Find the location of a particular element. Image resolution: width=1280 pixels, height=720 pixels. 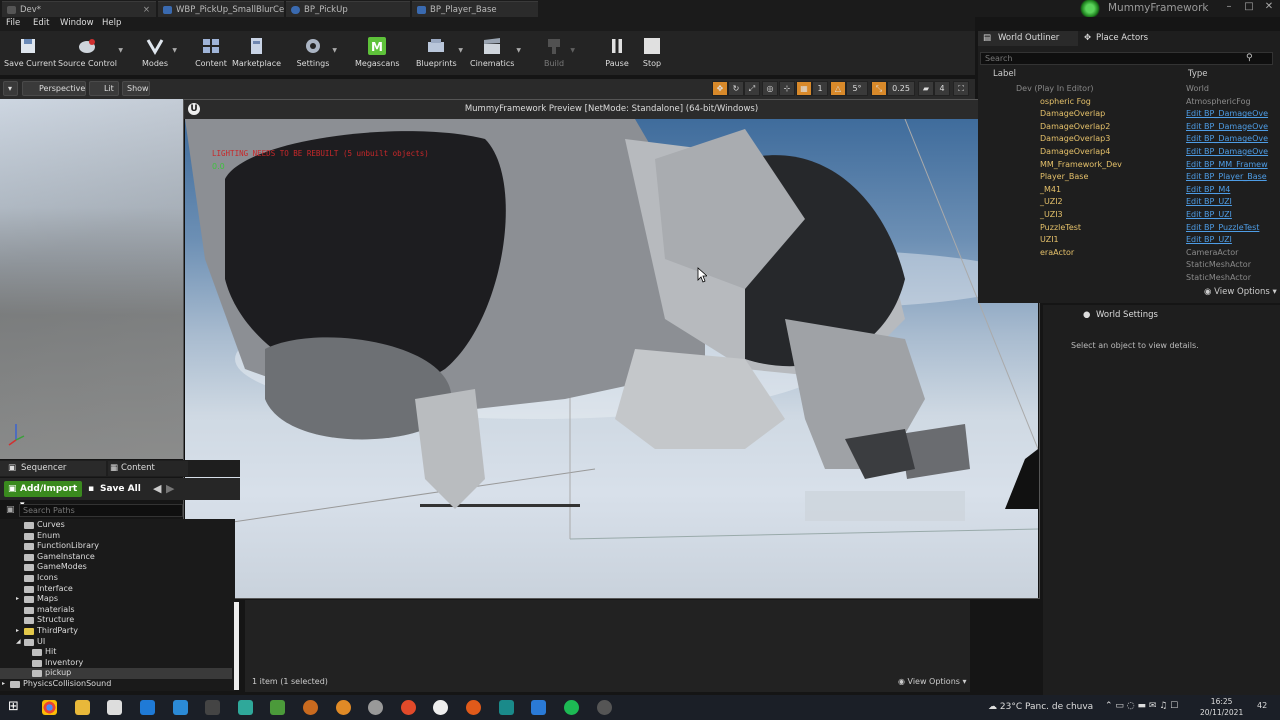

app-icon is located at coordinates (245, 707).